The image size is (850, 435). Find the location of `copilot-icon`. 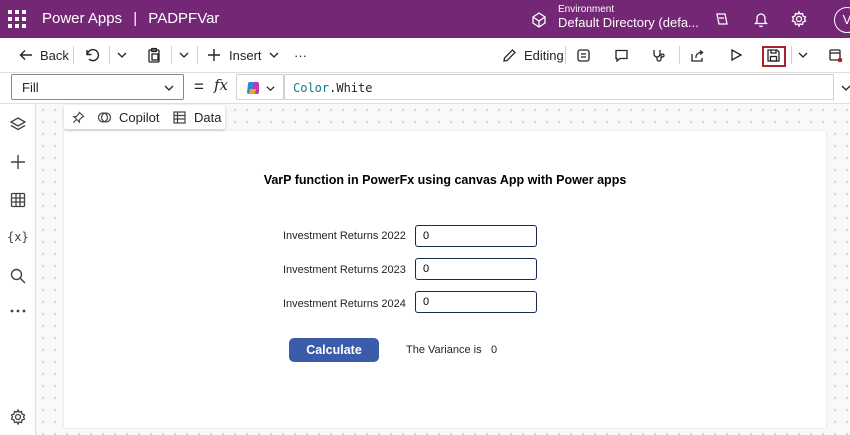

copilot-icon is located at coordinates (104, 117).